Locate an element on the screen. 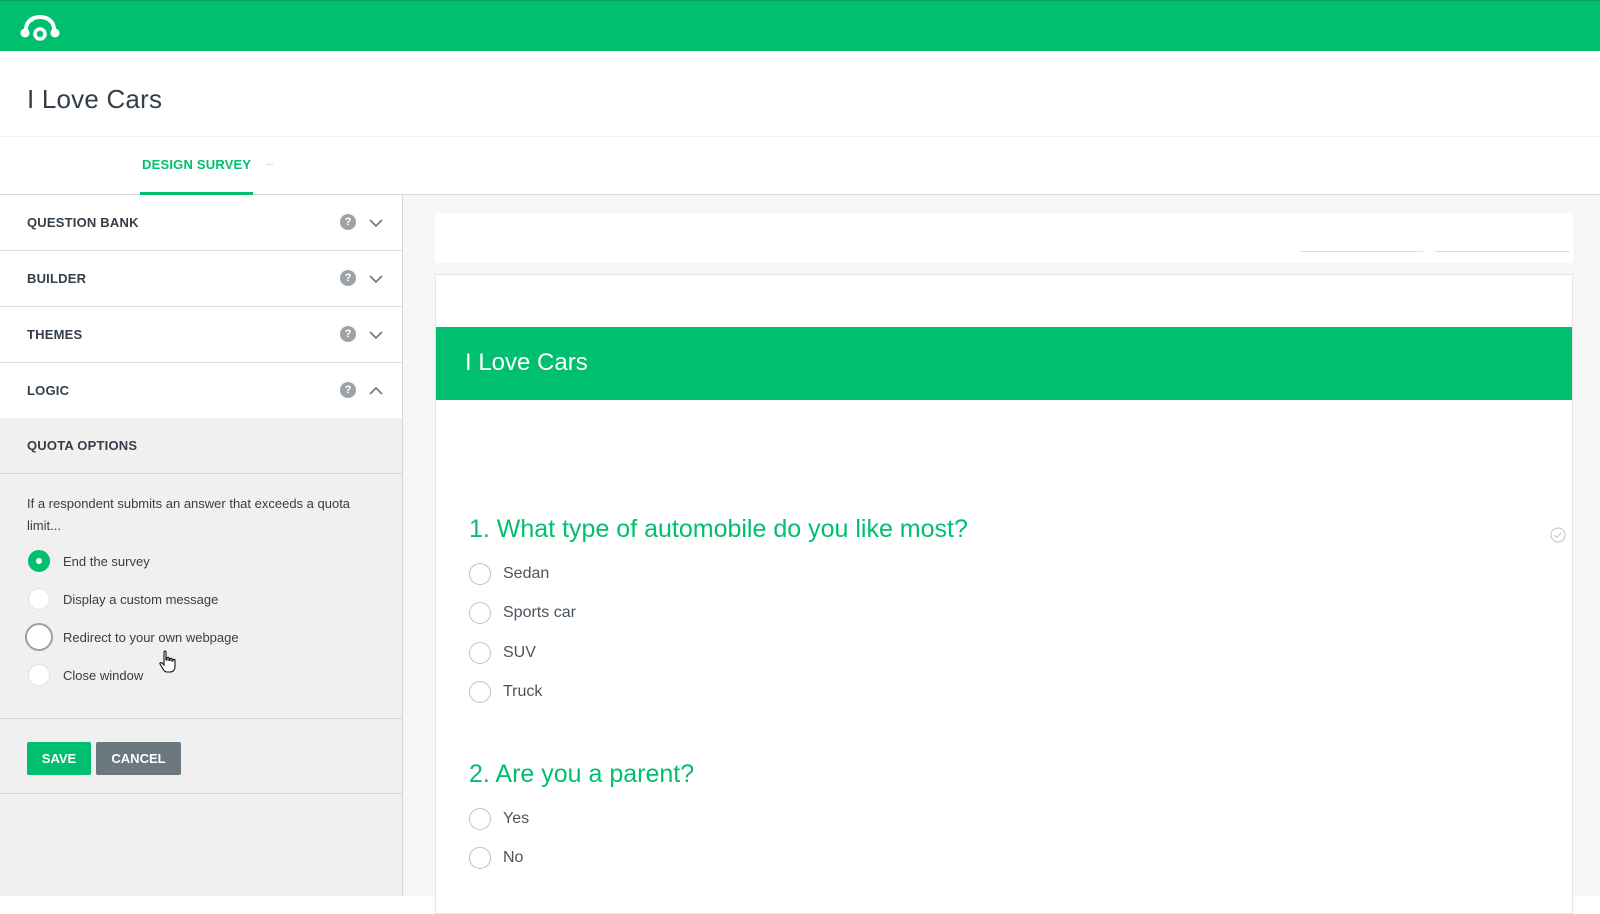 The width and height of the screenshot is (1600, 914). option-label: Close window is located at coordinates (103, 675).